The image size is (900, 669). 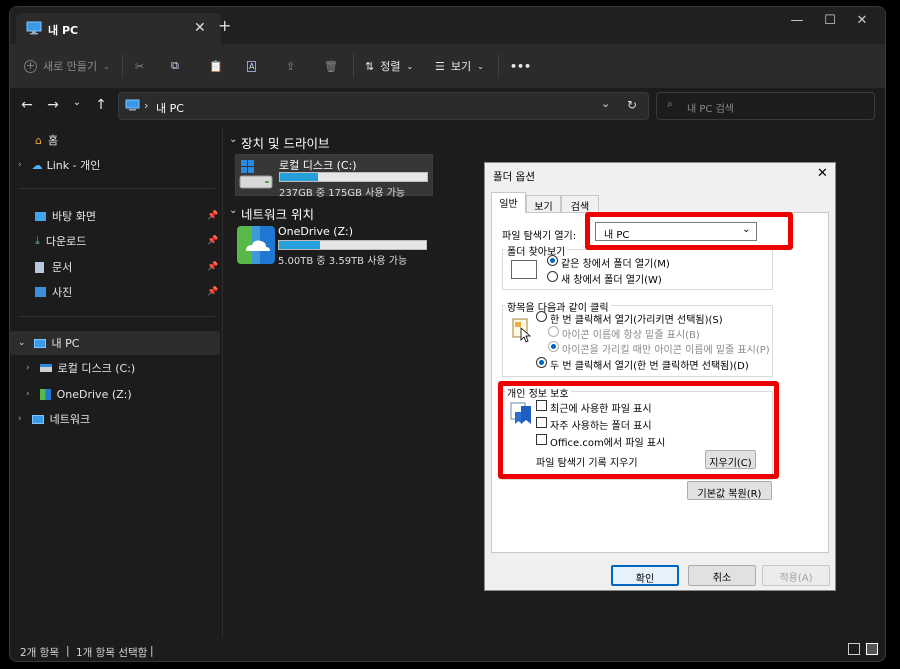 What do you see at coordinates (70, 66) in the screenshot?
I see `new-button-label: 새로 만들기` at bounding box center [70, 66].